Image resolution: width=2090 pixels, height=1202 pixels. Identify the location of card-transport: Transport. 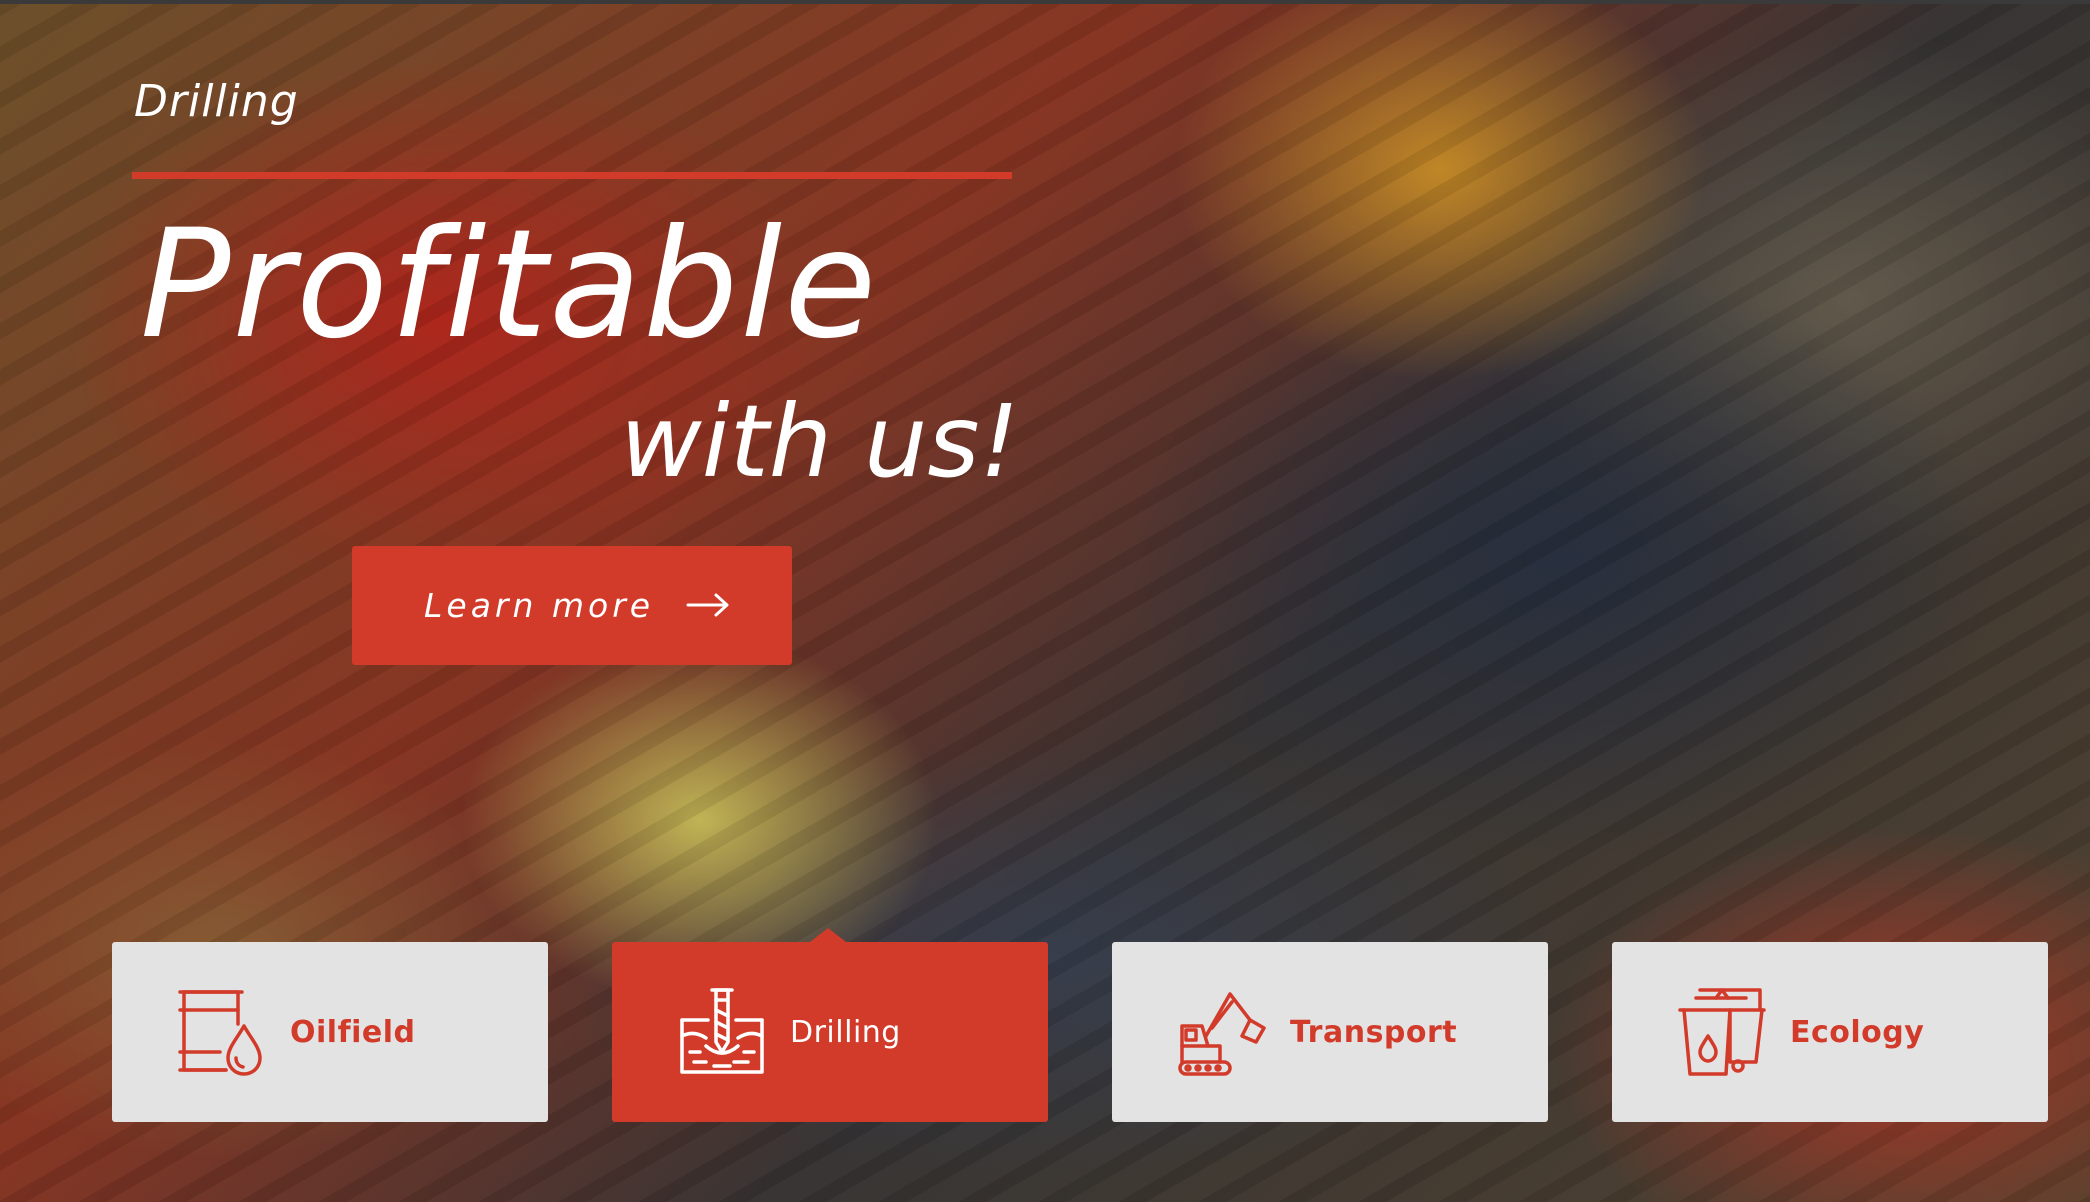
(1330, 1032).